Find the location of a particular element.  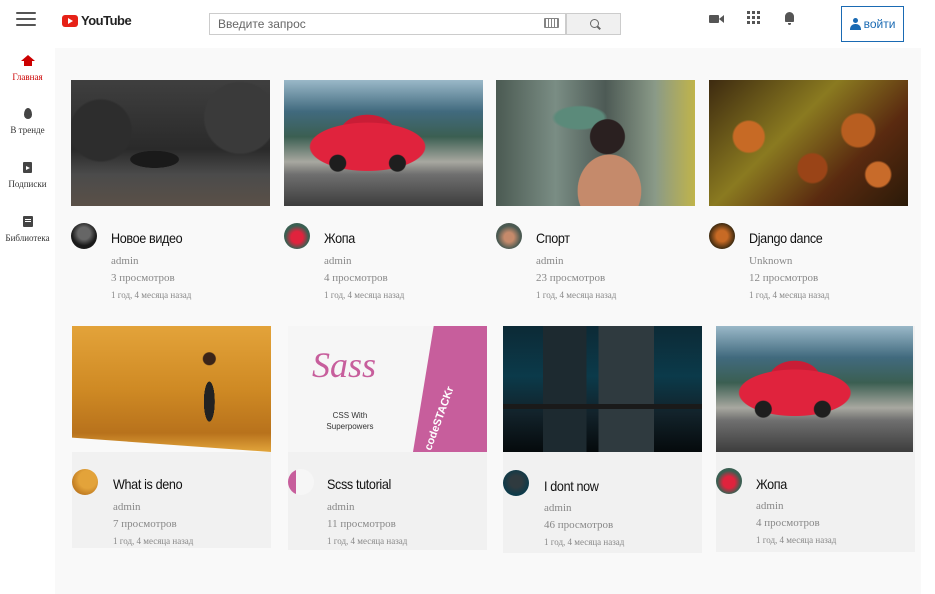

top-header: YouTube войти is located at coordinates (467, 24).